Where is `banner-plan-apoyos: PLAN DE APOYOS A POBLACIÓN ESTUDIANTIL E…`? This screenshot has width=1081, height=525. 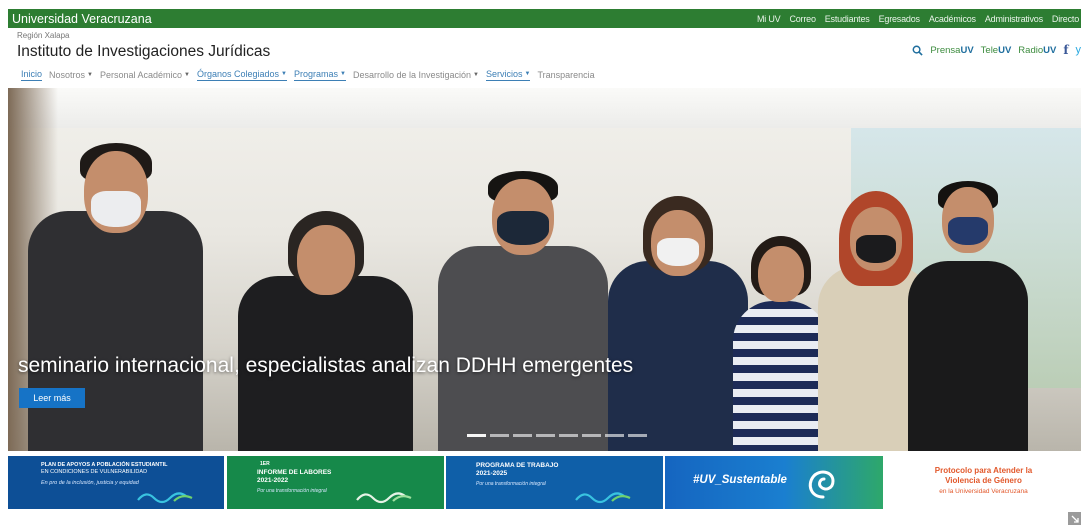
banner-plan-apoyos: PLAN DE APOYOS A POBLACIÓN ESTUDIANTIL E… is located at coordinates (116, 482).